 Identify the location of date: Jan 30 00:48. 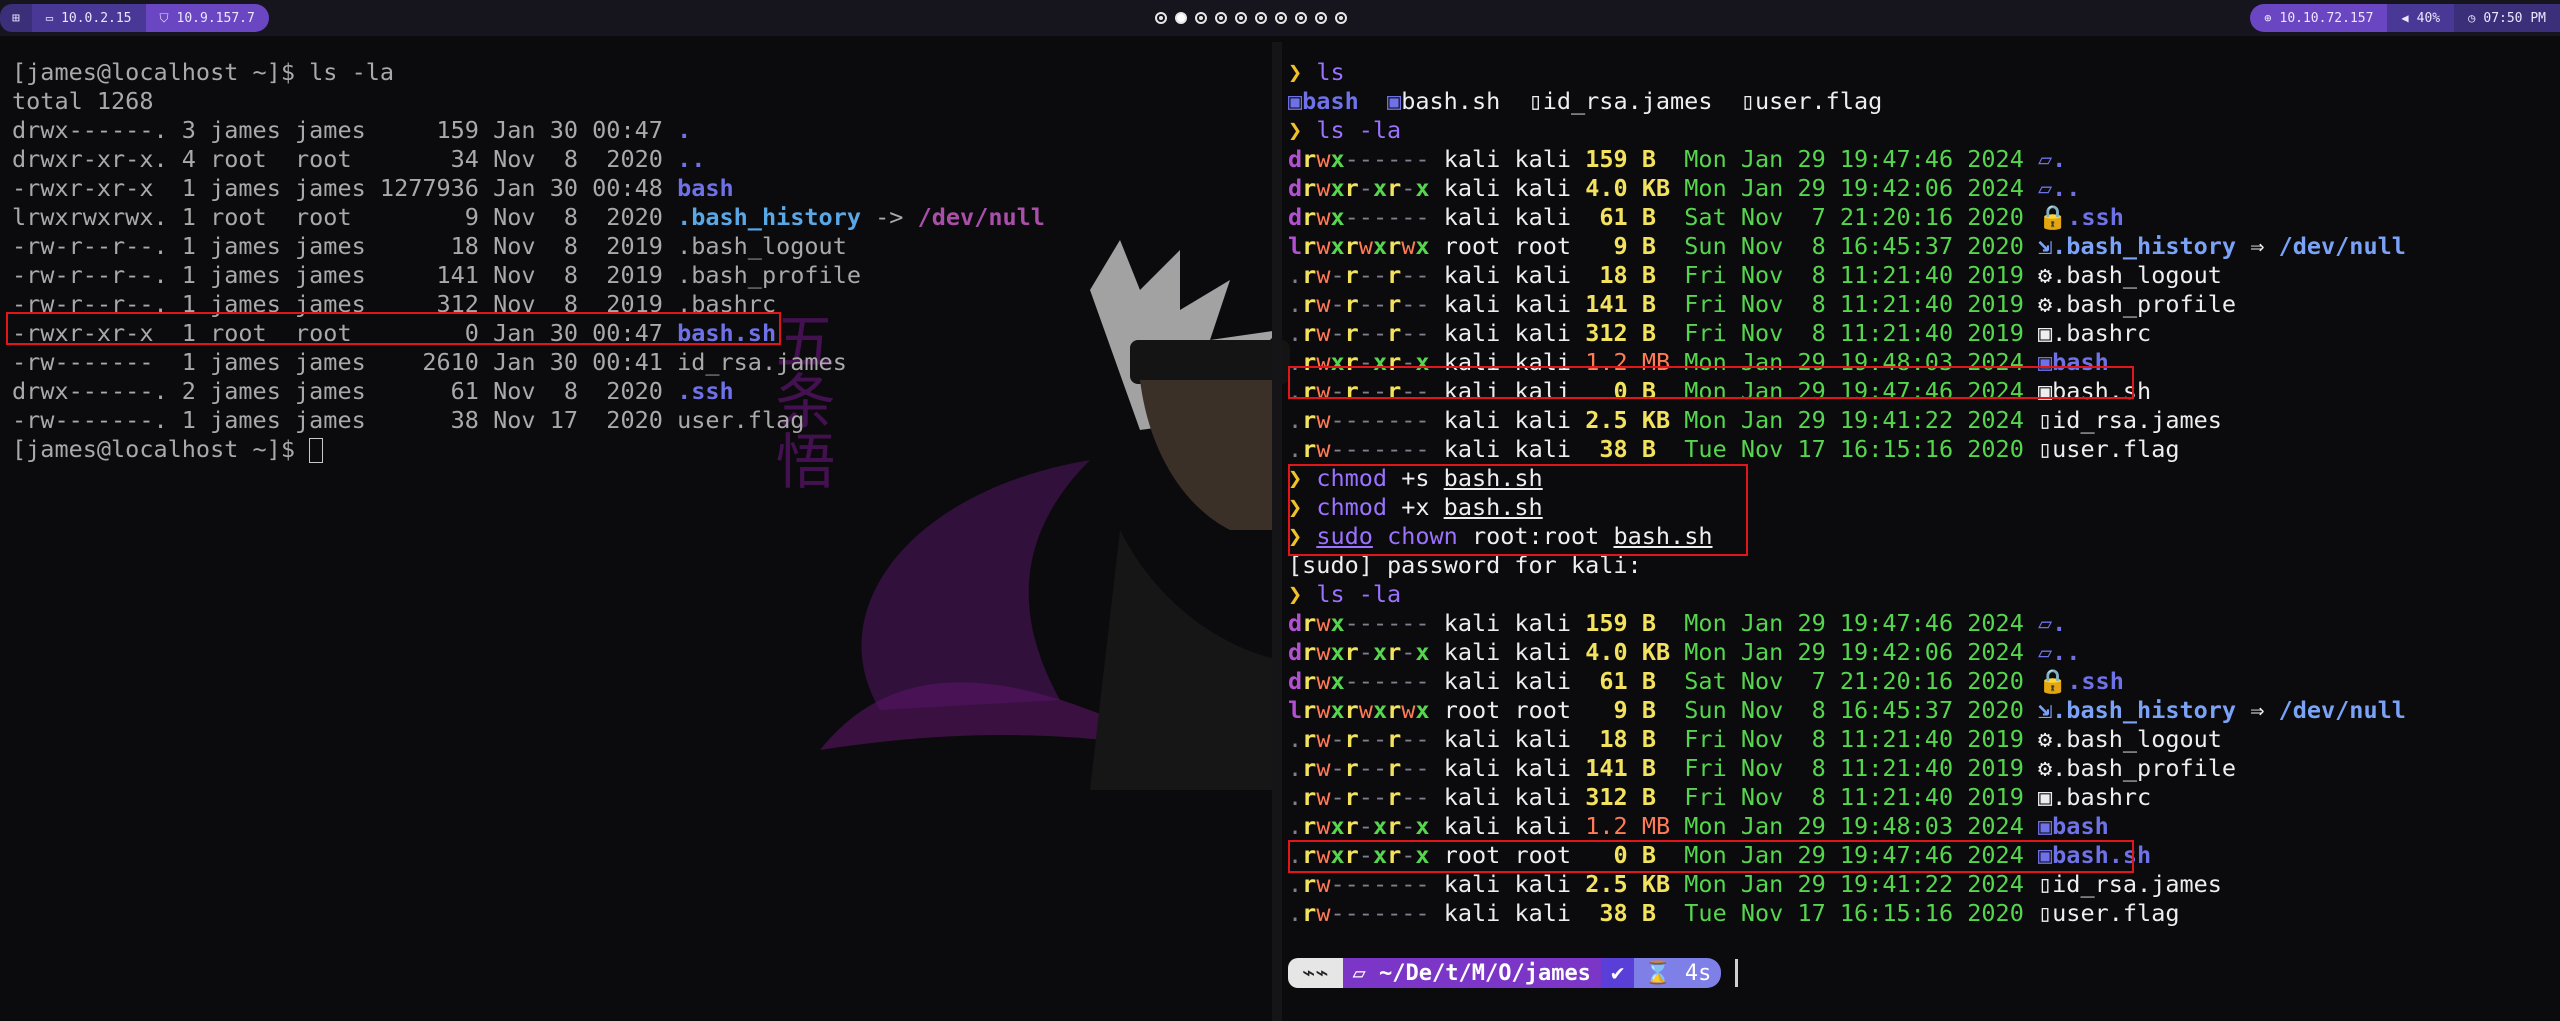
(578, 188).